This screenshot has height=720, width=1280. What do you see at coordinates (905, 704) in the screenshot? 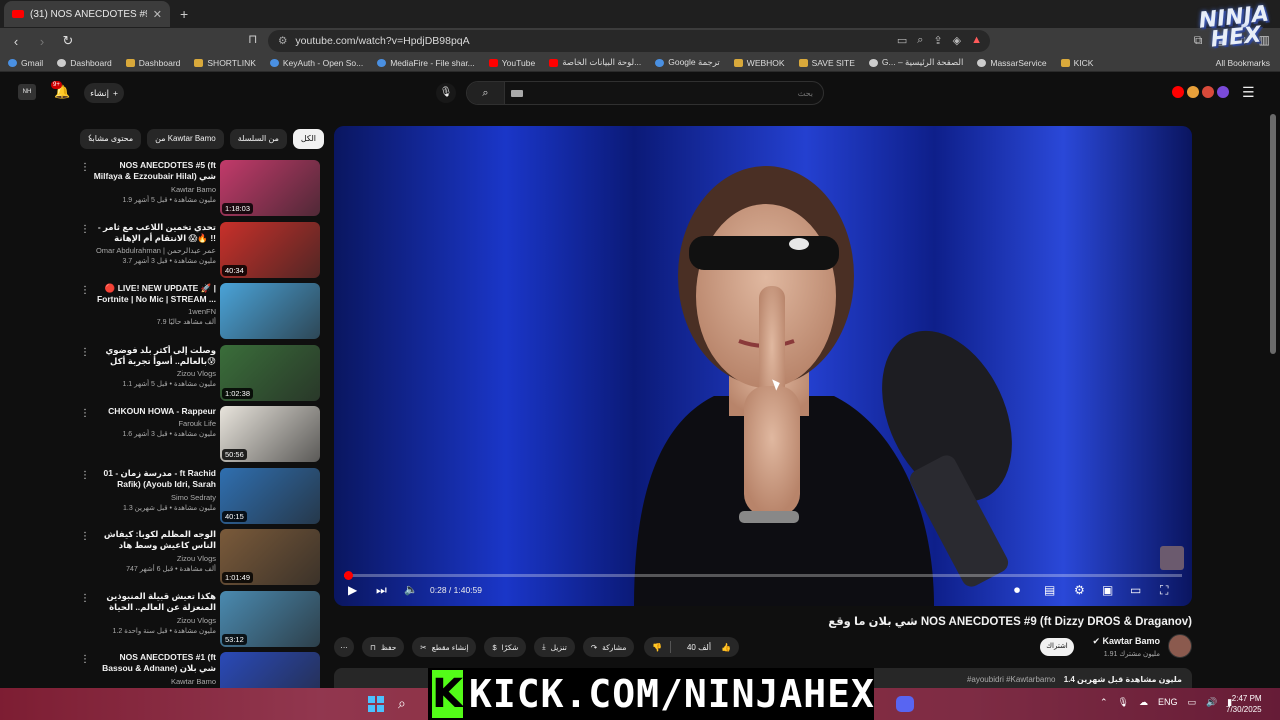
I see `discord-icon` at bounding box center [905, 704].